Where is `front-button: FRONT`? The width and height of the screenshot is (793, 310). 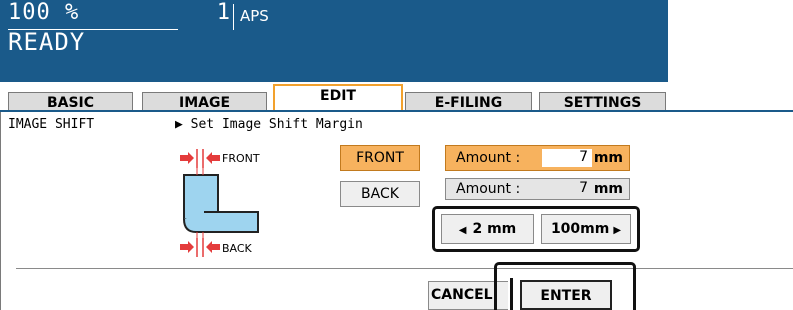
front-button: FRONT is located at coordinates (380, 158).